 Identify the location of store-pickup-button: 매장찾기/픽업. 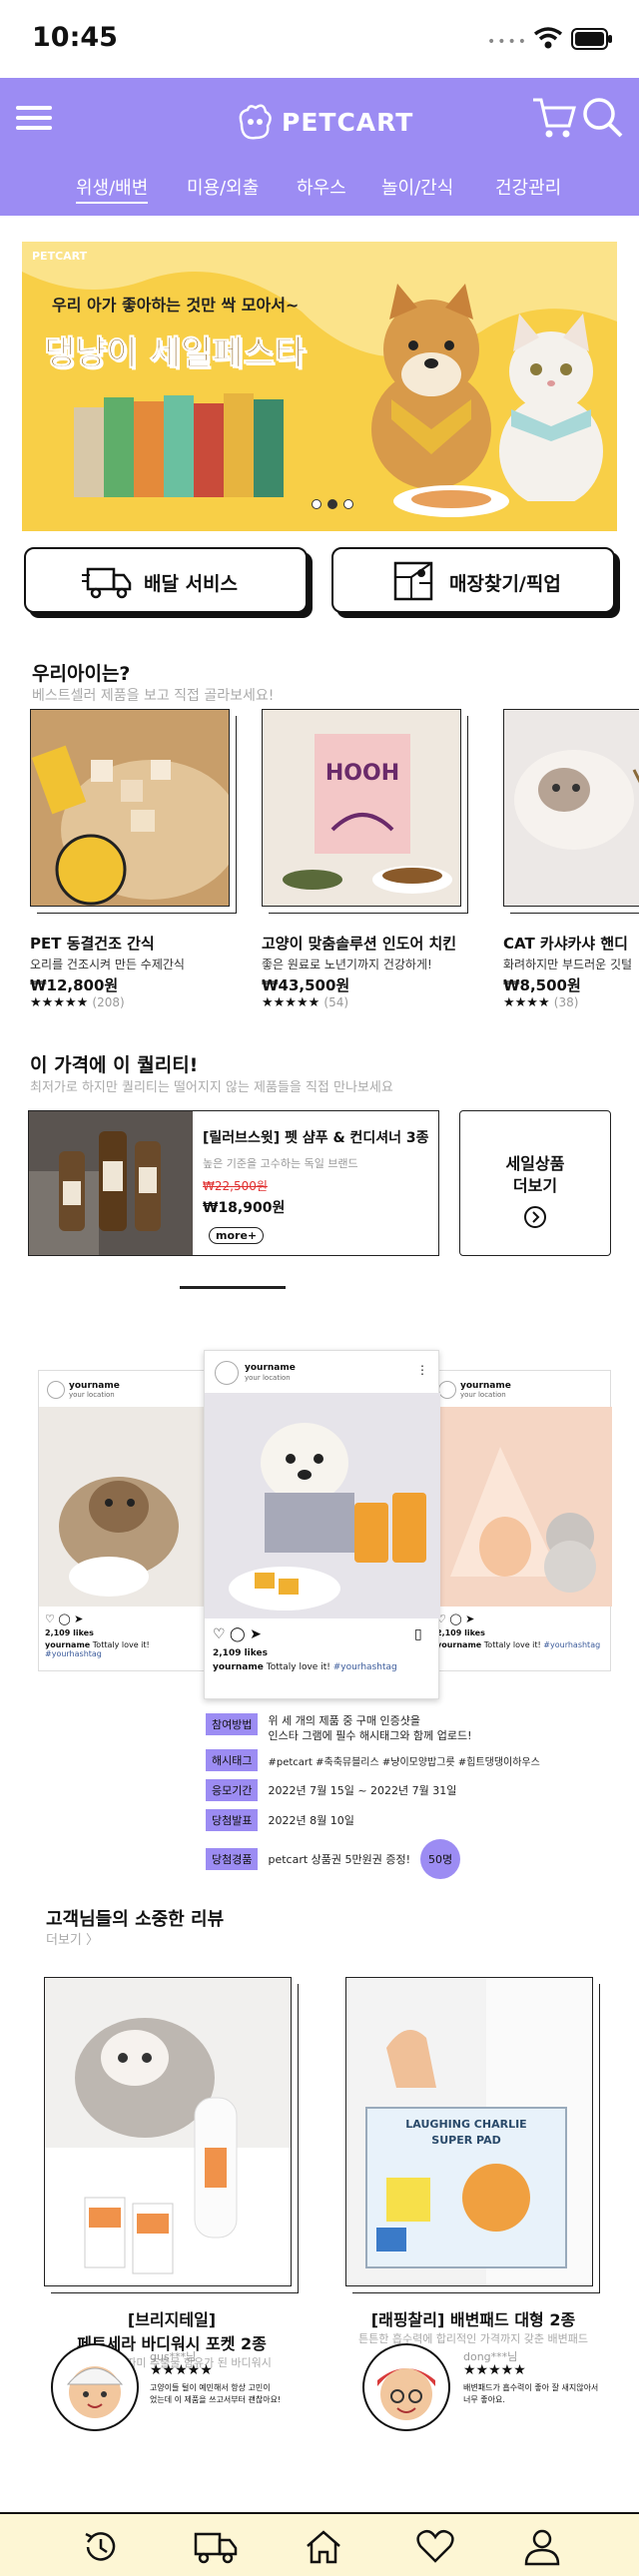
(473, 580).